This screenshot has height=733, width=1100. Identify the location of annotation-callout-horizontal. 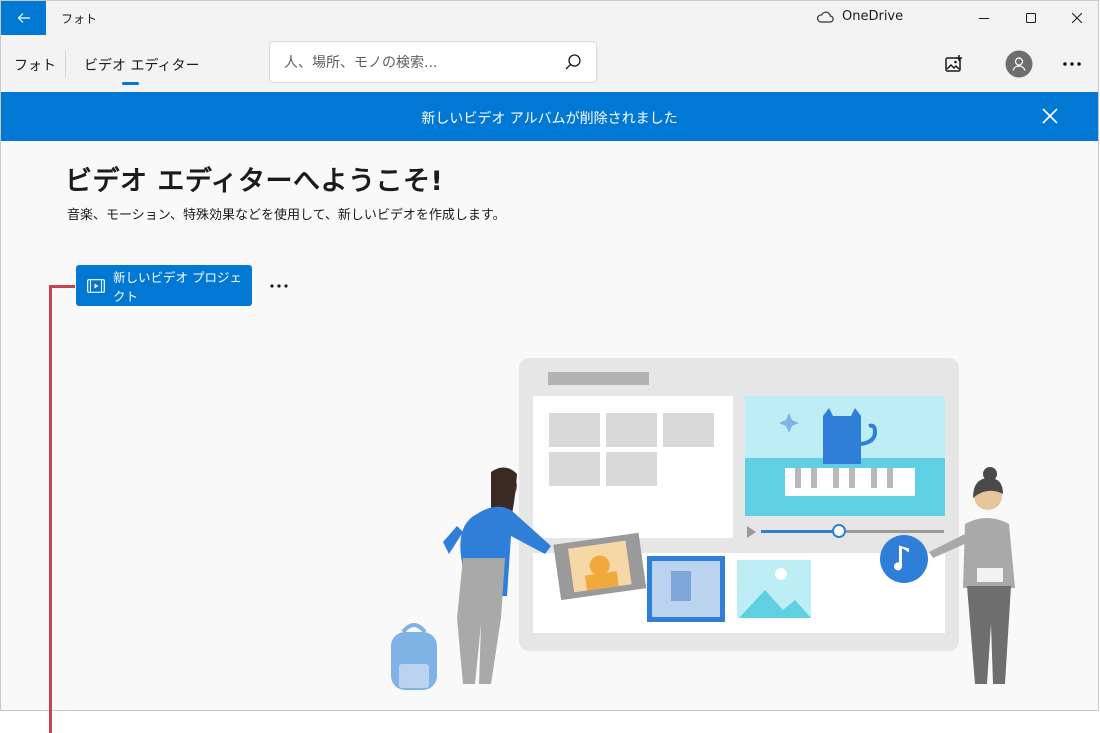
(62, 286).